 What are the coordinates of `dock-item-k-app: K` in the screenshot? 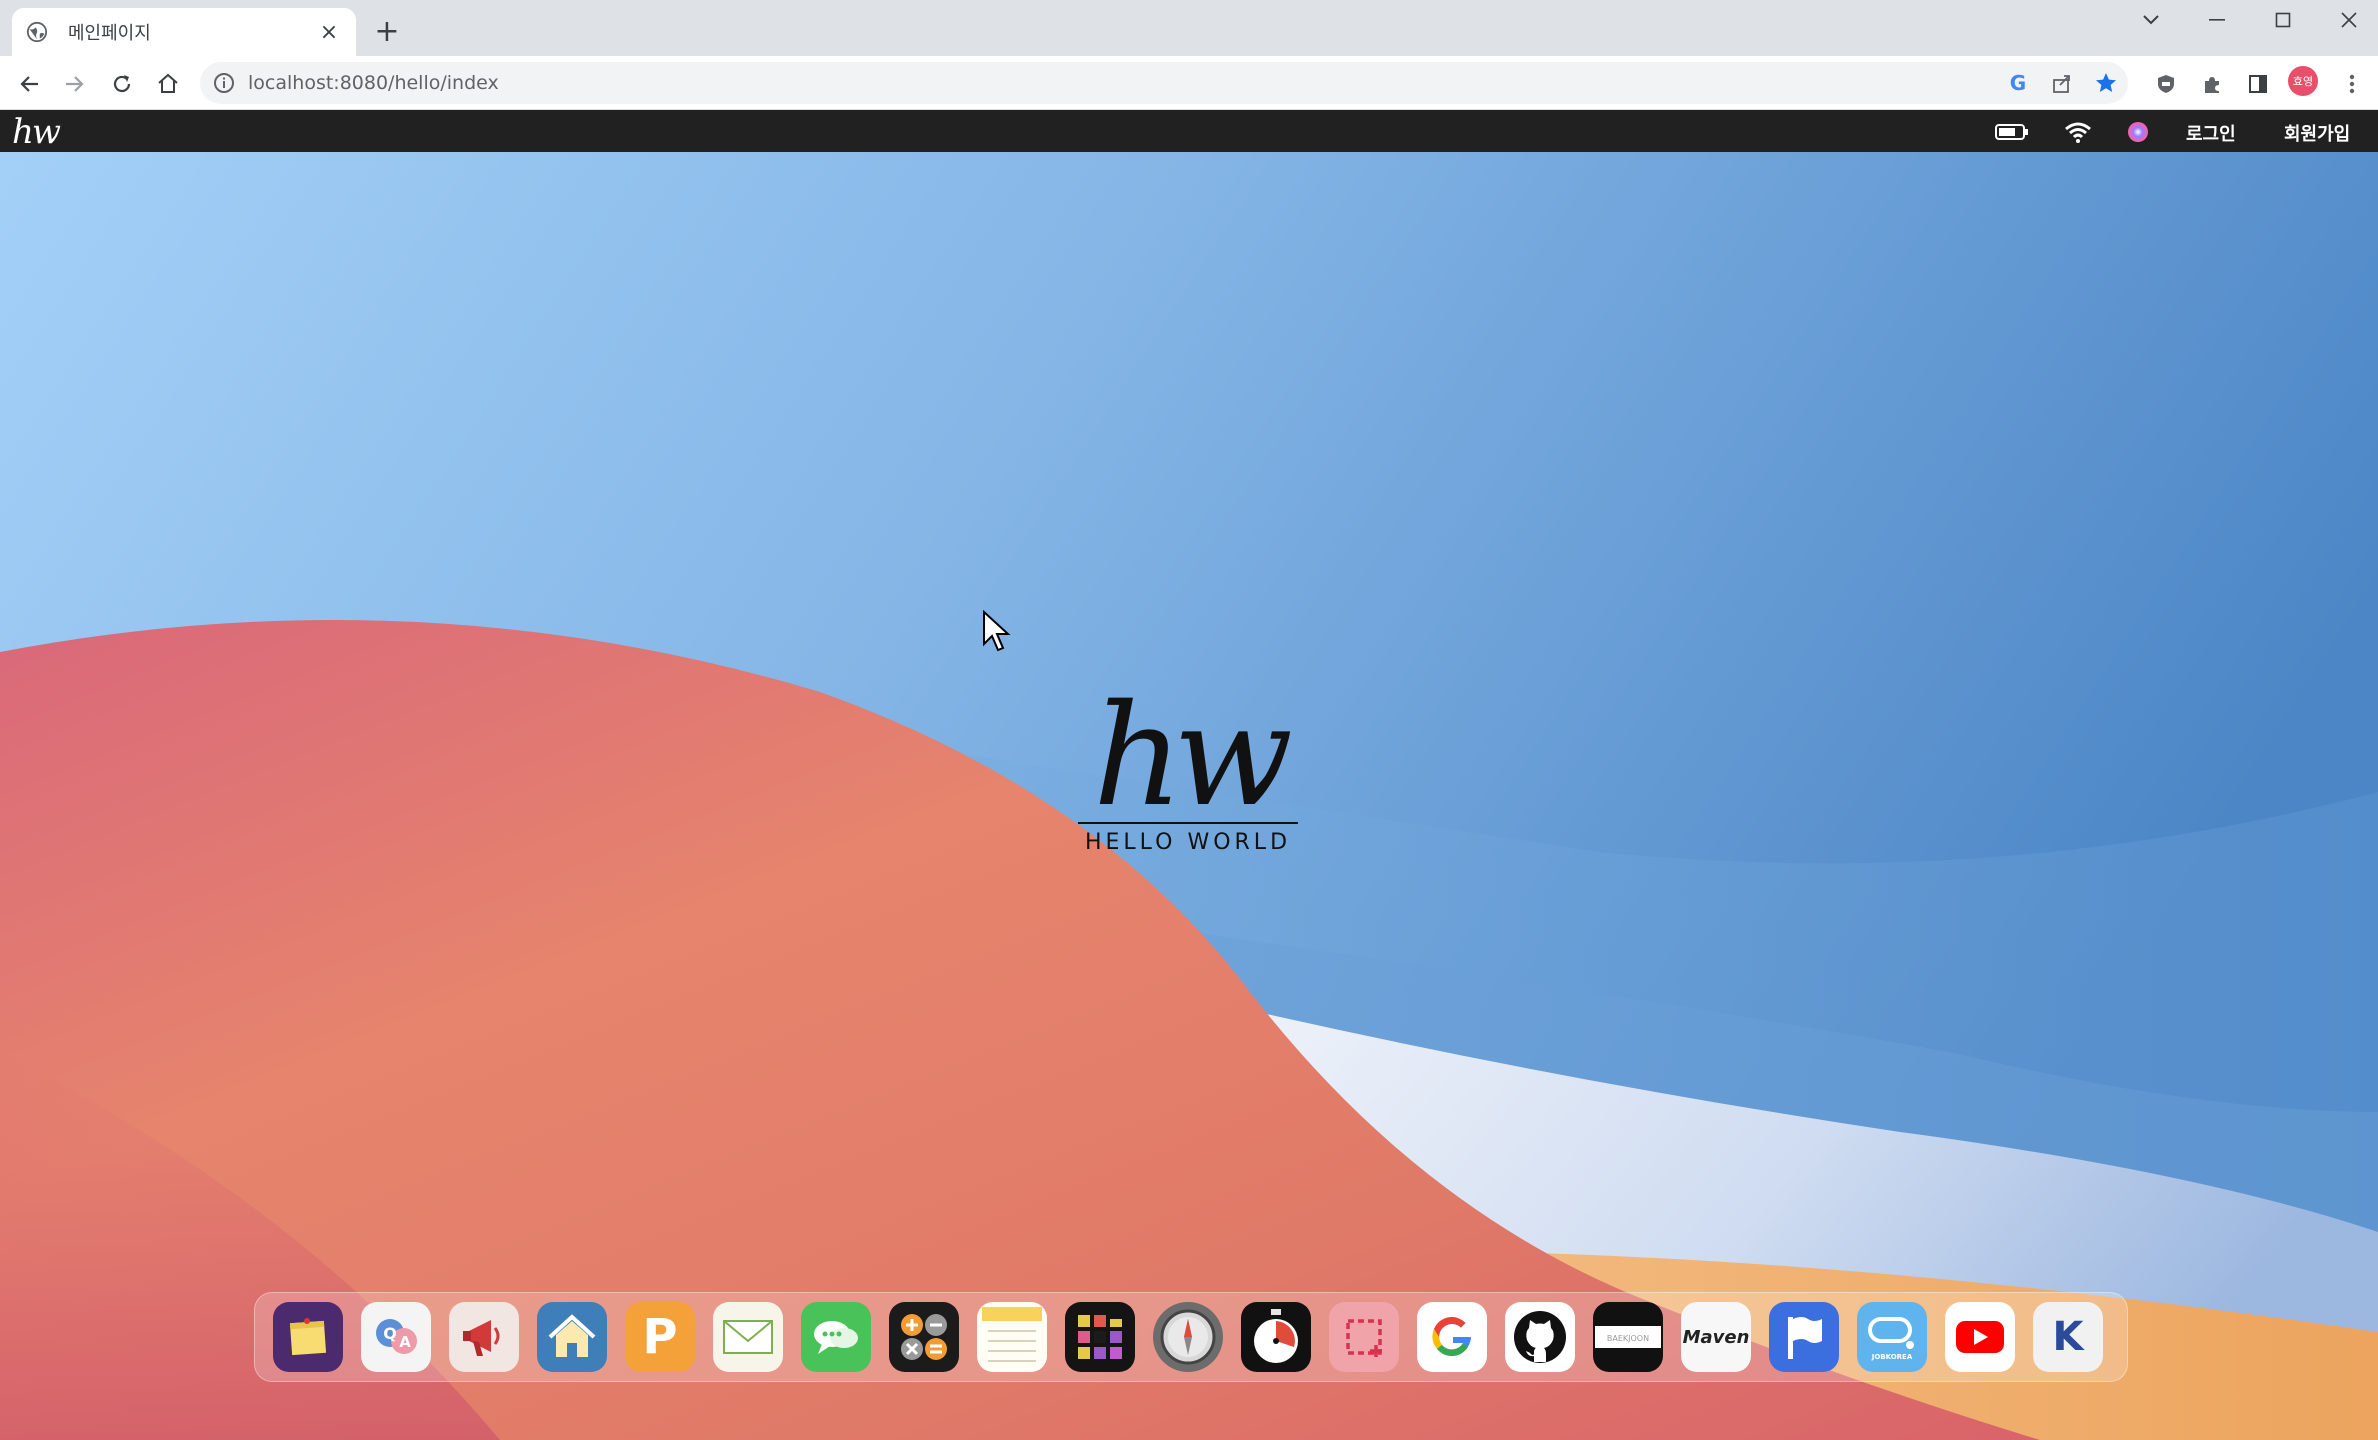 It's located at (2068, 1337).